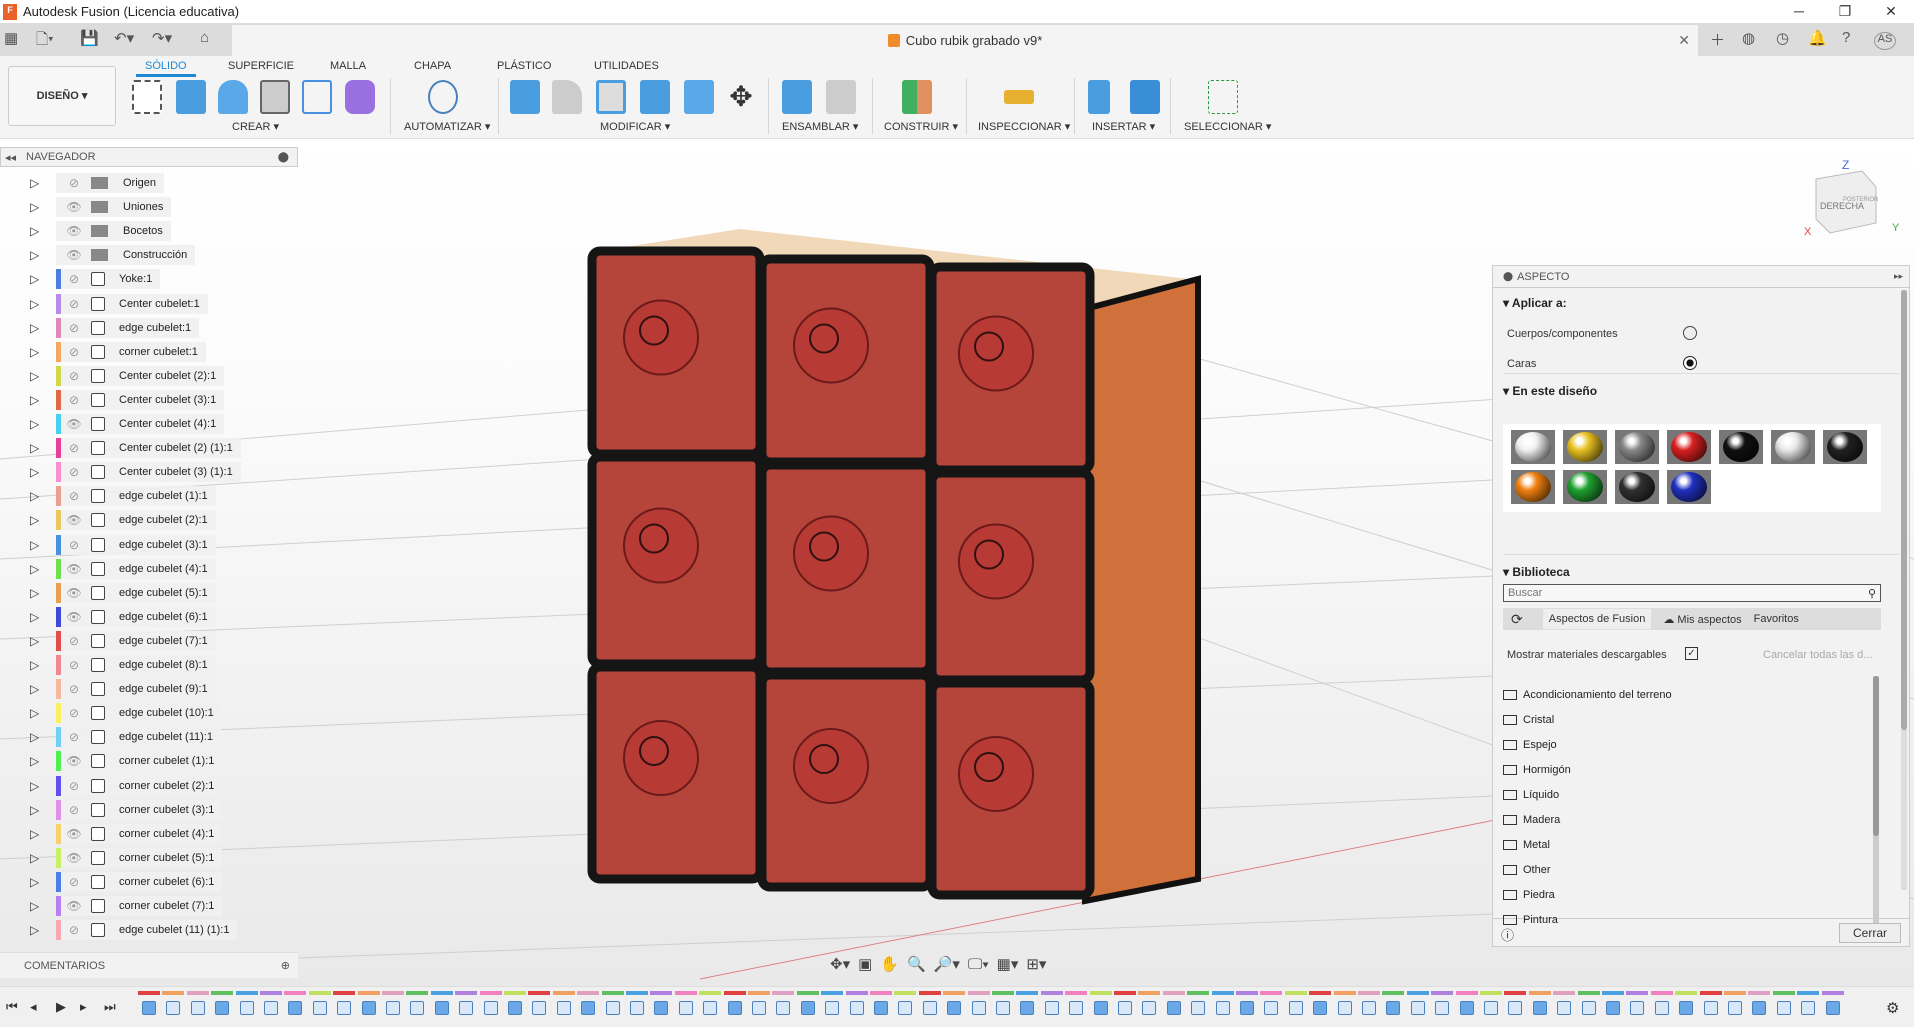  What do you see at coordinates (127, 424) in the screenshot?
I see `browser-node: ▷ 👁 Center cubelet (4):1` at bounding box center [127, 424].